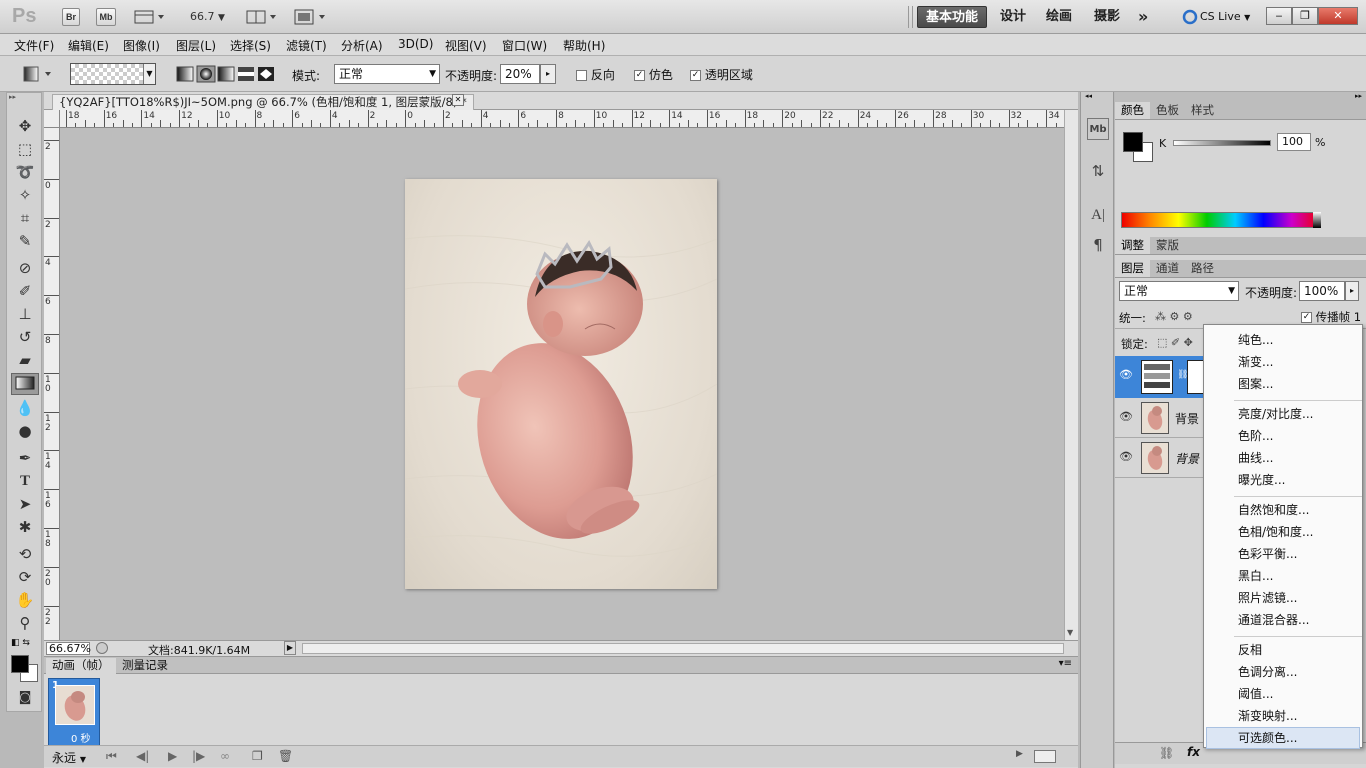  What do you see at coordinates (1306, 317) in the screenshot?
I see `propagate-checkbox: ✓` at bounding box center [1306, 317].